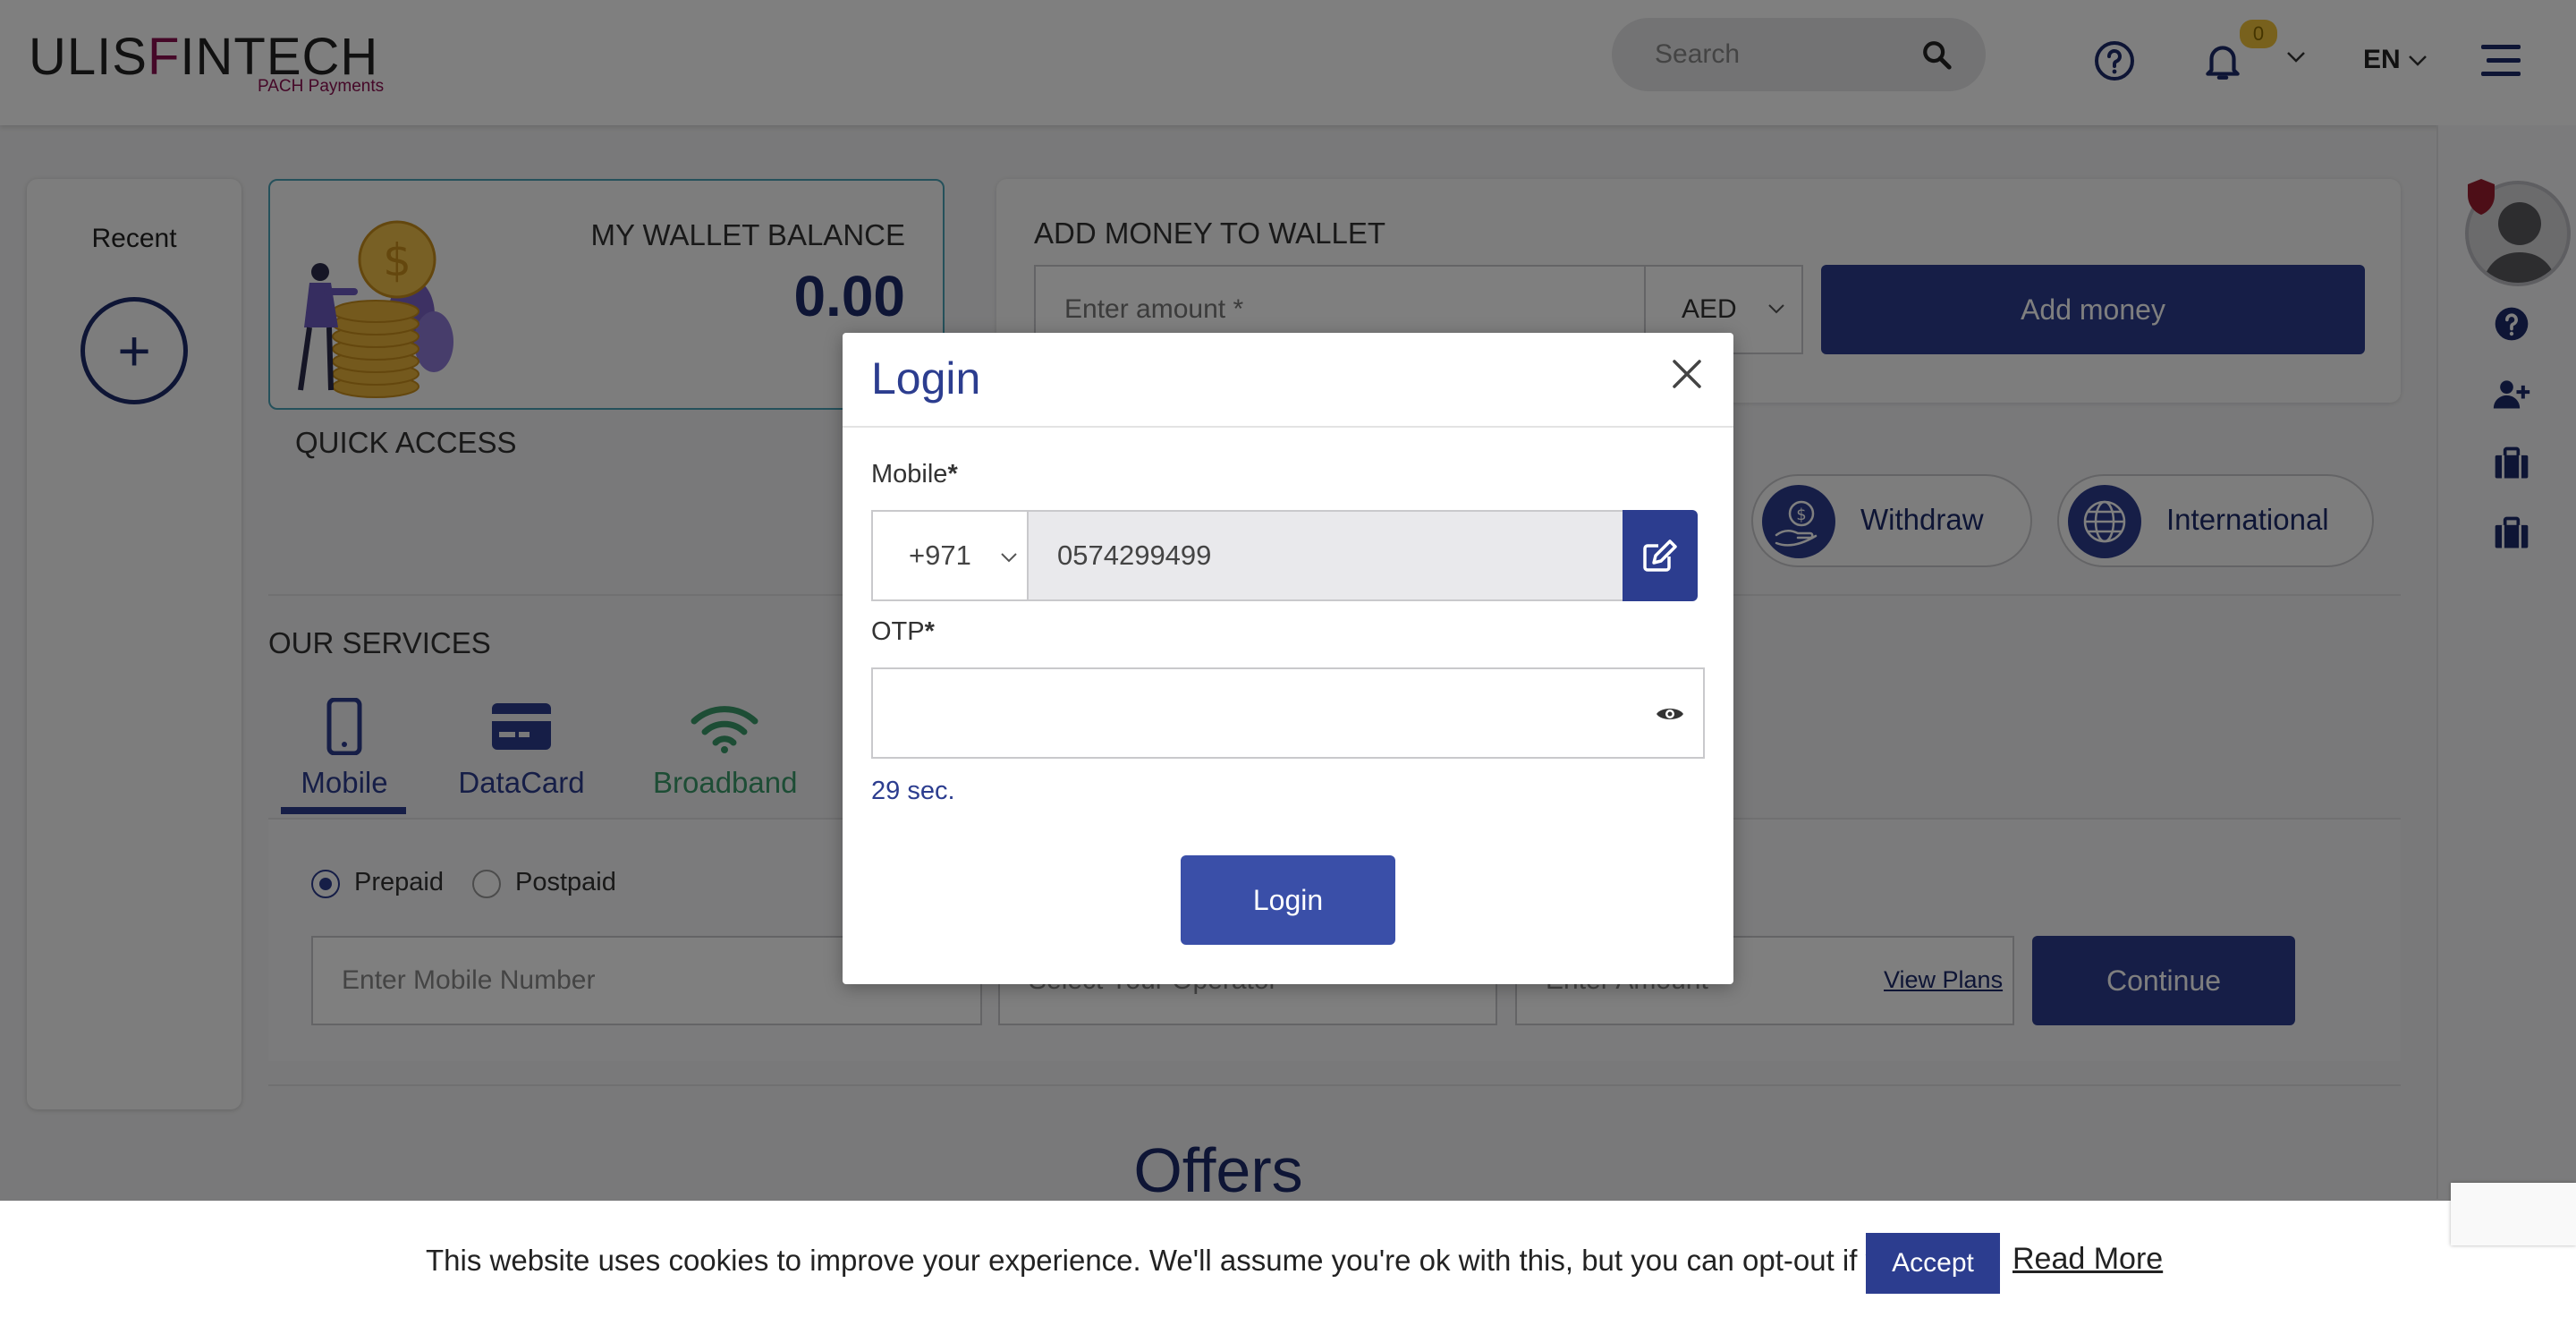  I want to click on chevron-down-icon, so click(1009, 558).